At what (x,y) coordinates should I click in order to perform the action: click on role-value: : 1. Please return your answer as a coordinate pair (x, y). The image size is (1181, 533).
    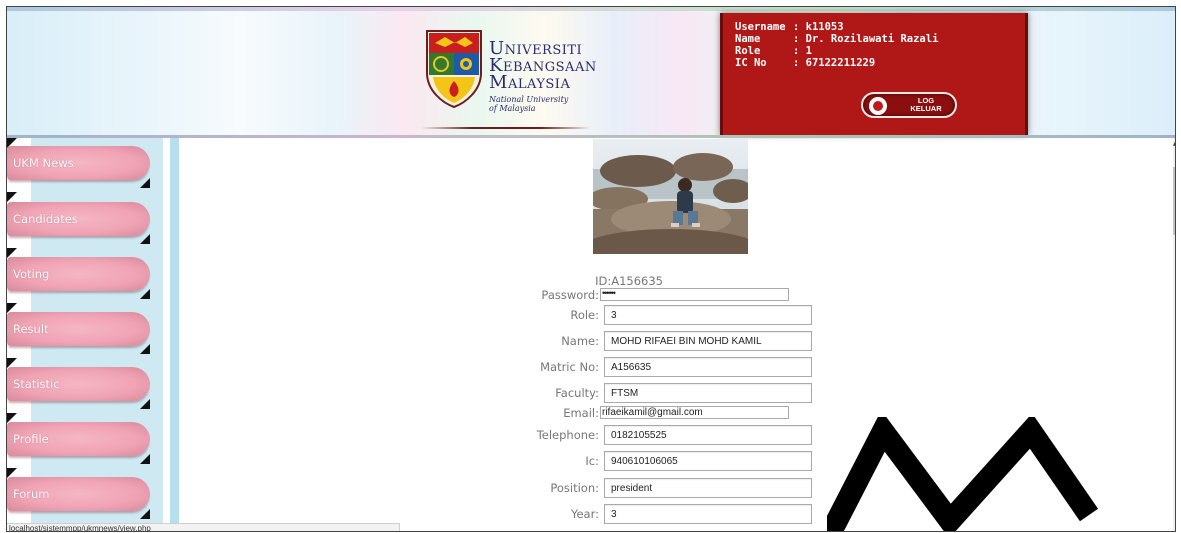
    Looking at the image, I should click on (802, 51).